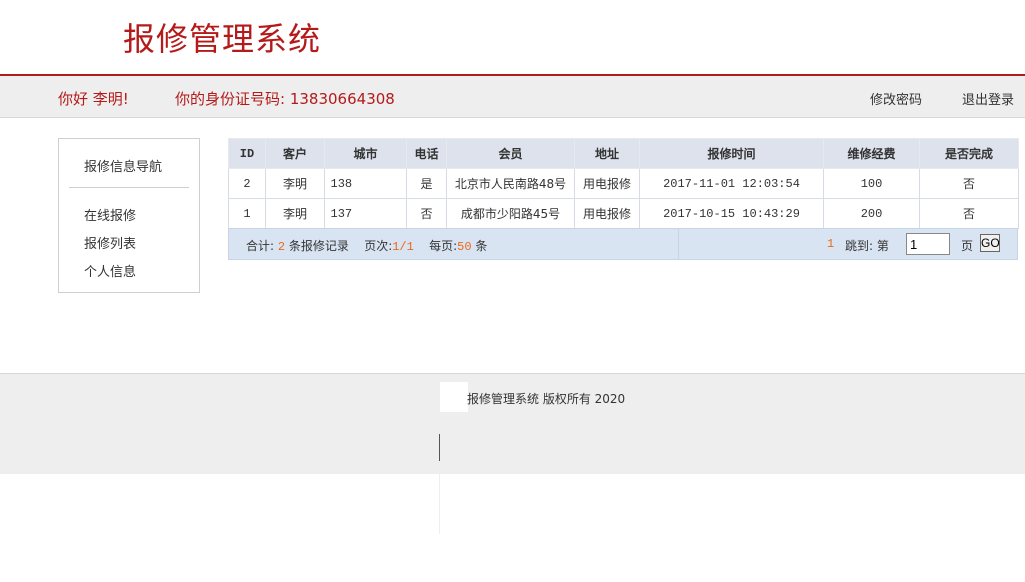  What do you see at coordinates (546, 399) in the screenshot?
I see `footer-copyright: 报修管理系统 版权所有 2020` at bounding box center [546, 399].